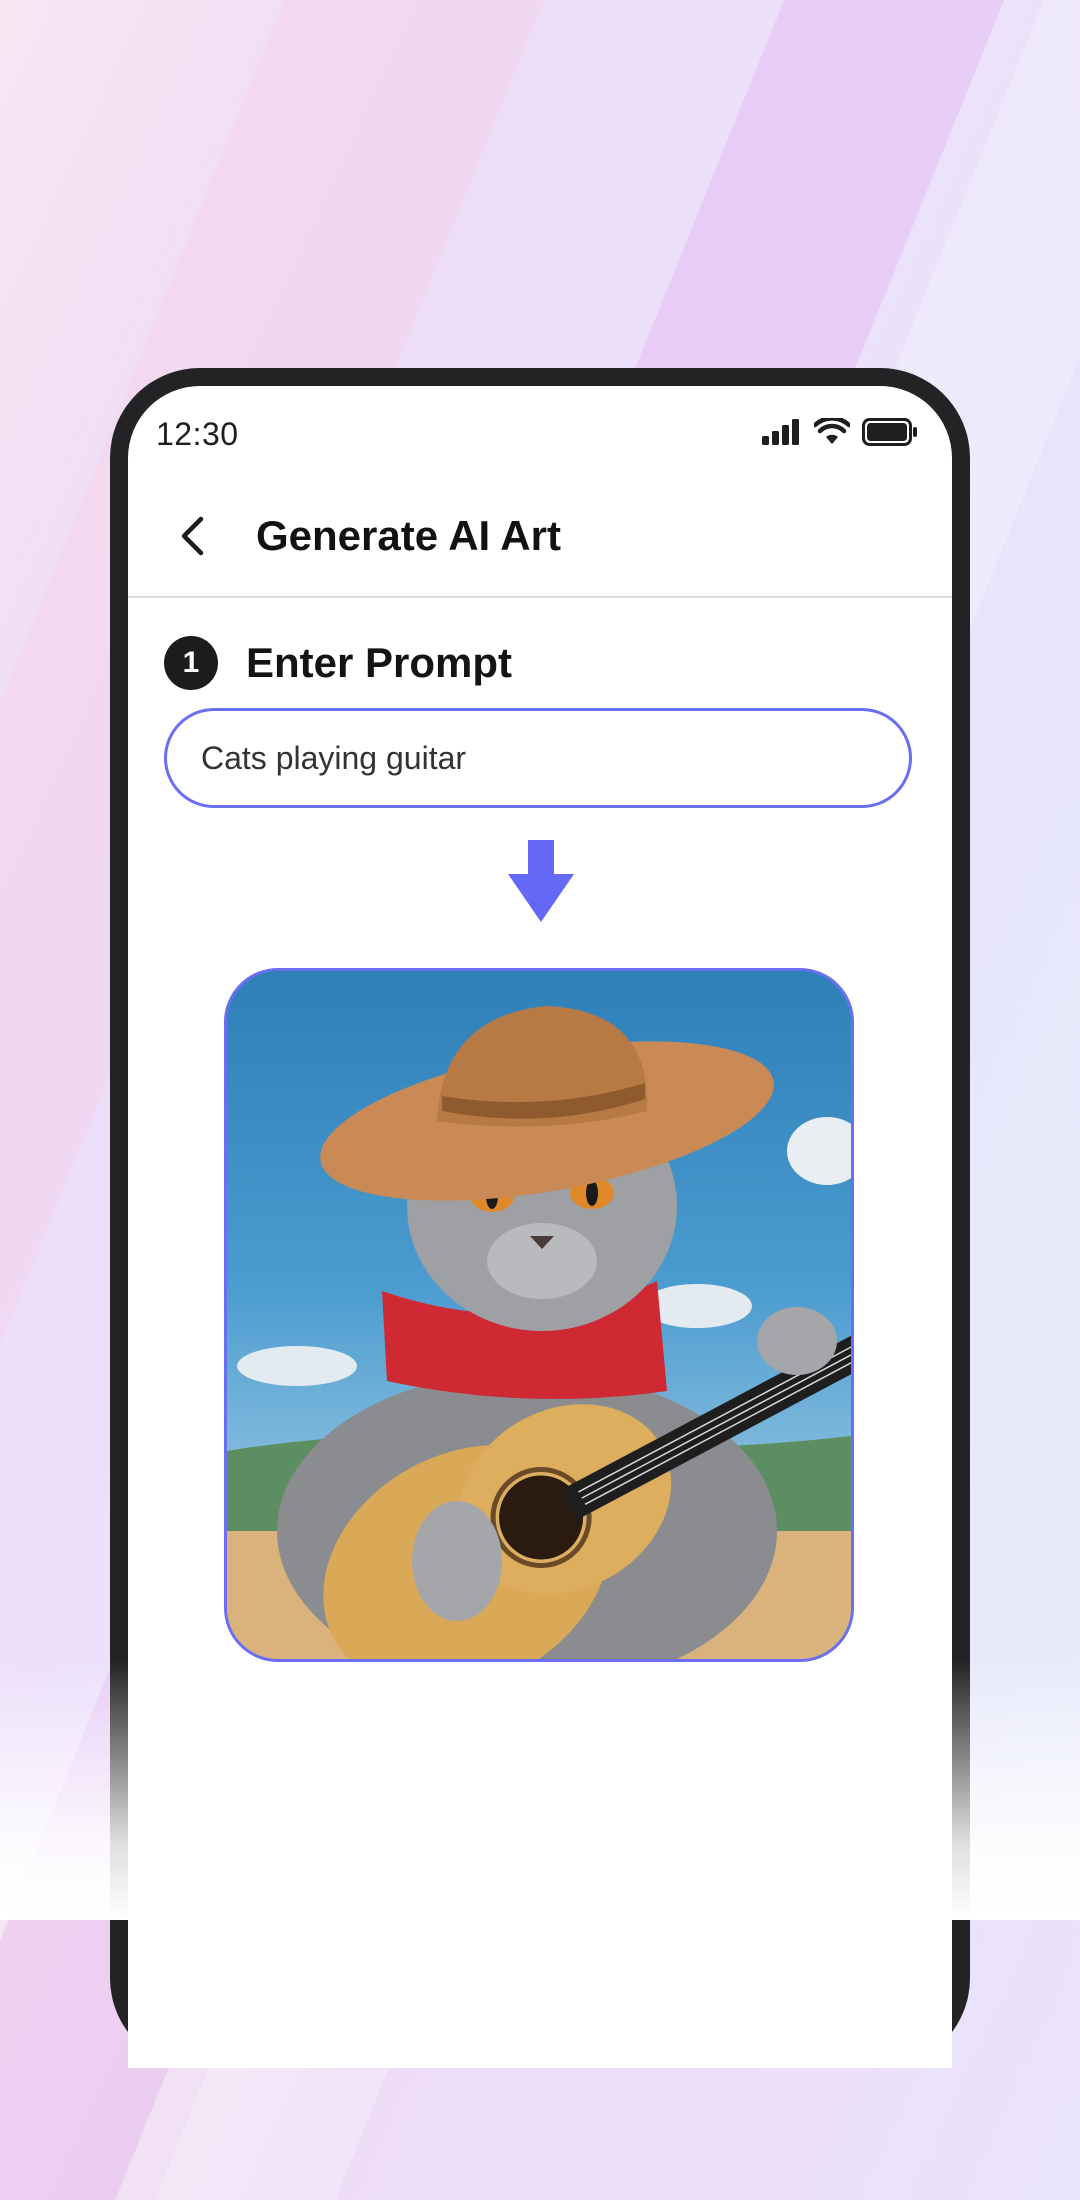 The image size is (1080, 2200). I want to click on chevron-left-icon, so click(192, 536).